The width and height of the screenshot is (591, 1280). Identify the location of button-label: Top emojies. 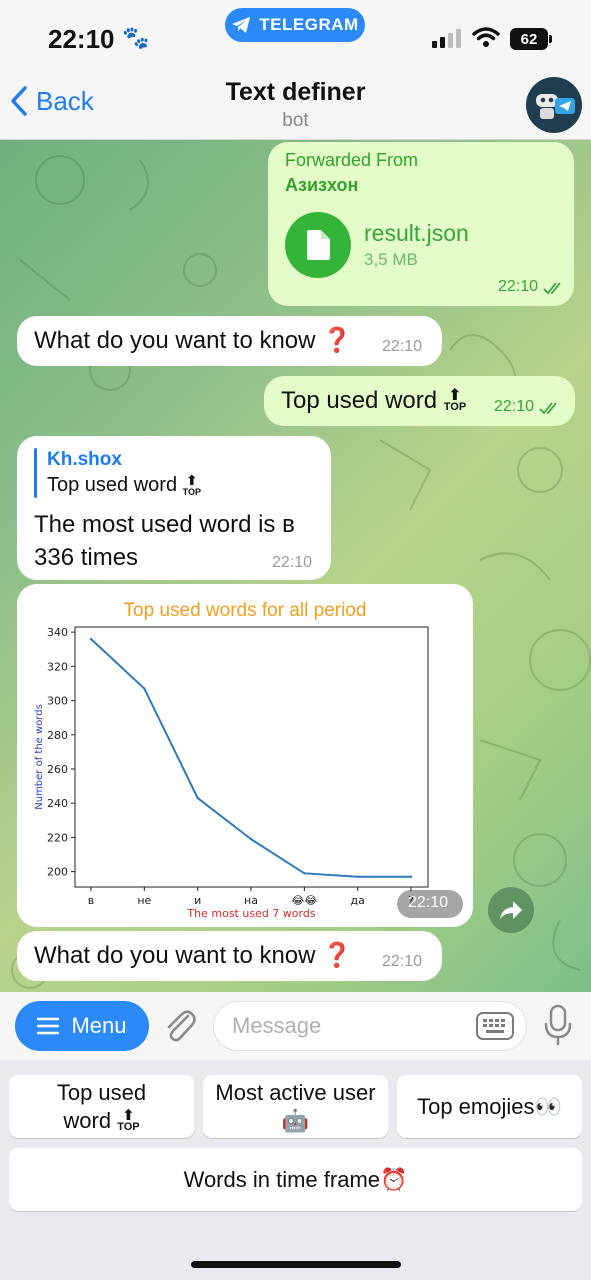
(476, 1106).